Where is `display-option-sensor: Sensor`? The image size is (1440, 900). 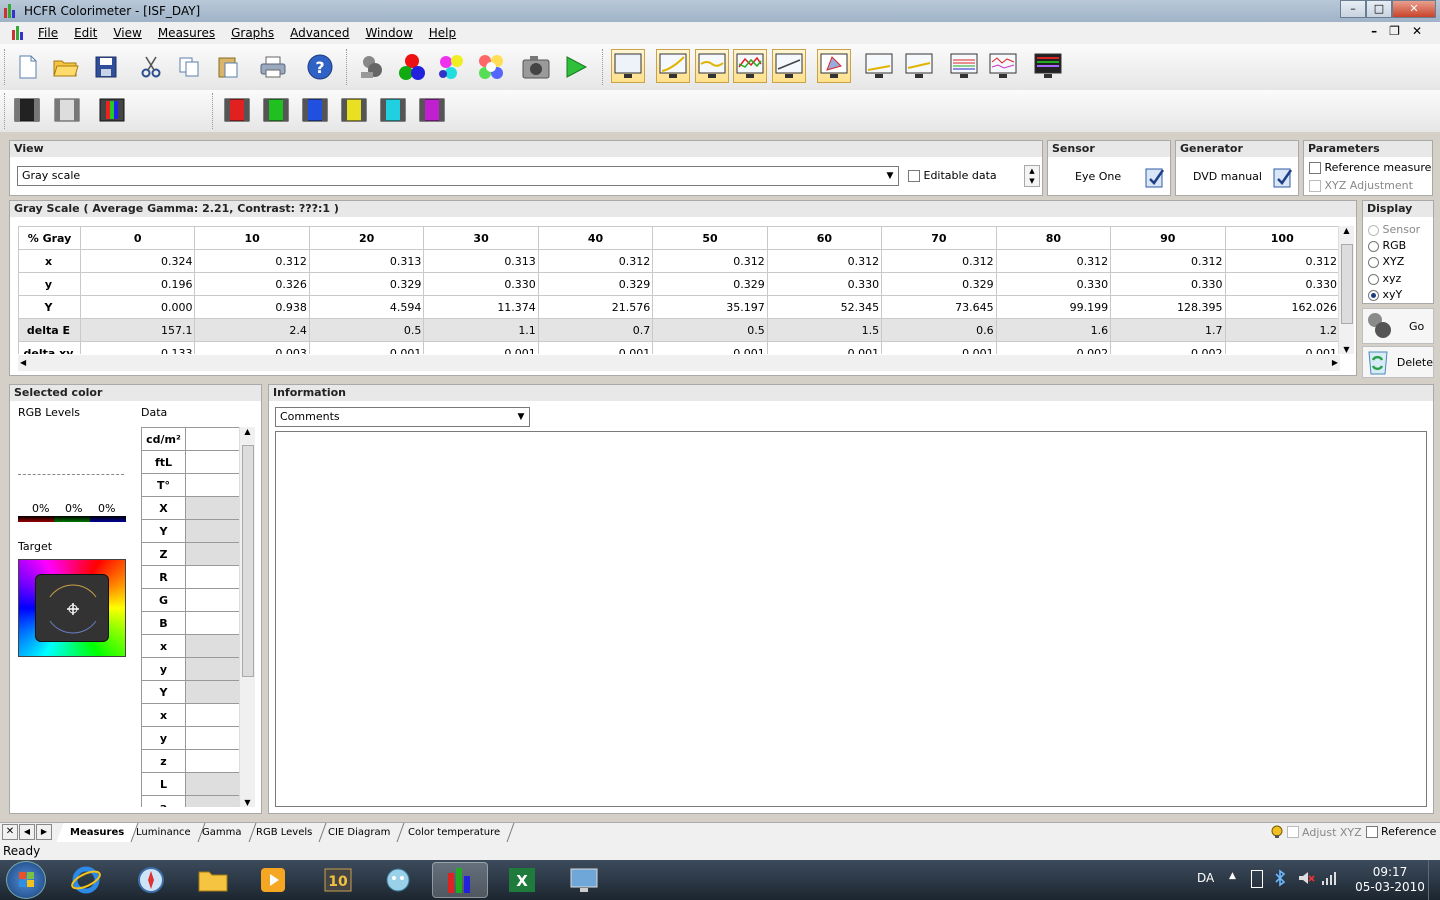 display-option-sensor: Sensor is located at coordinates (1394, 229).